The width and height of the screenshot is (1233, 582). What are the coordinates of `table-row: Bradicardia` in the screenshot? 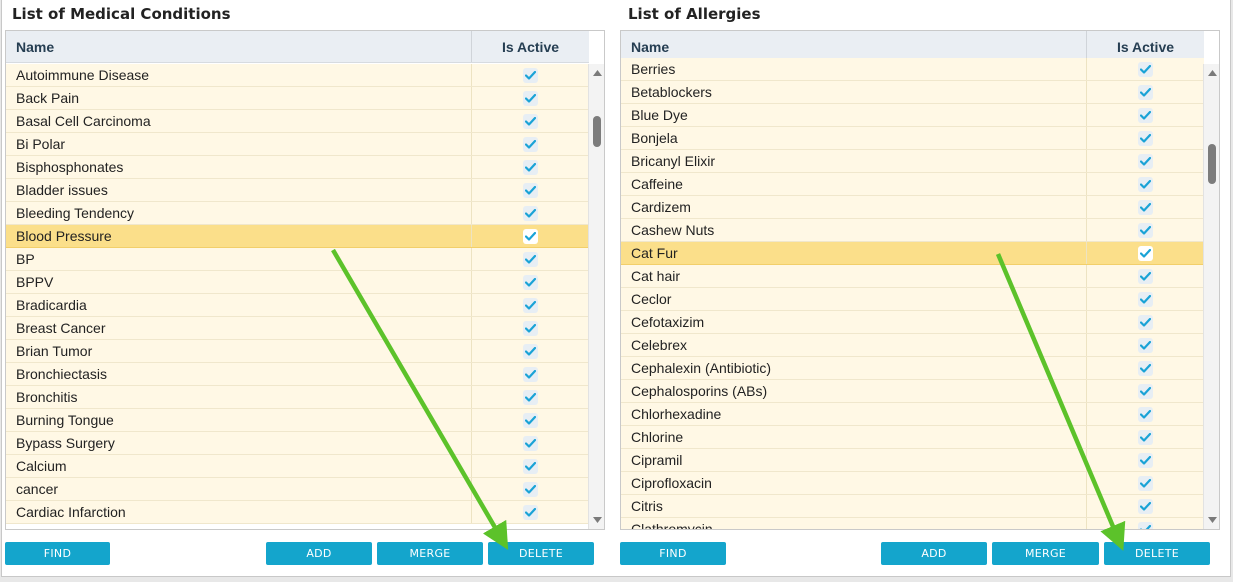 It's located at (297, 305).